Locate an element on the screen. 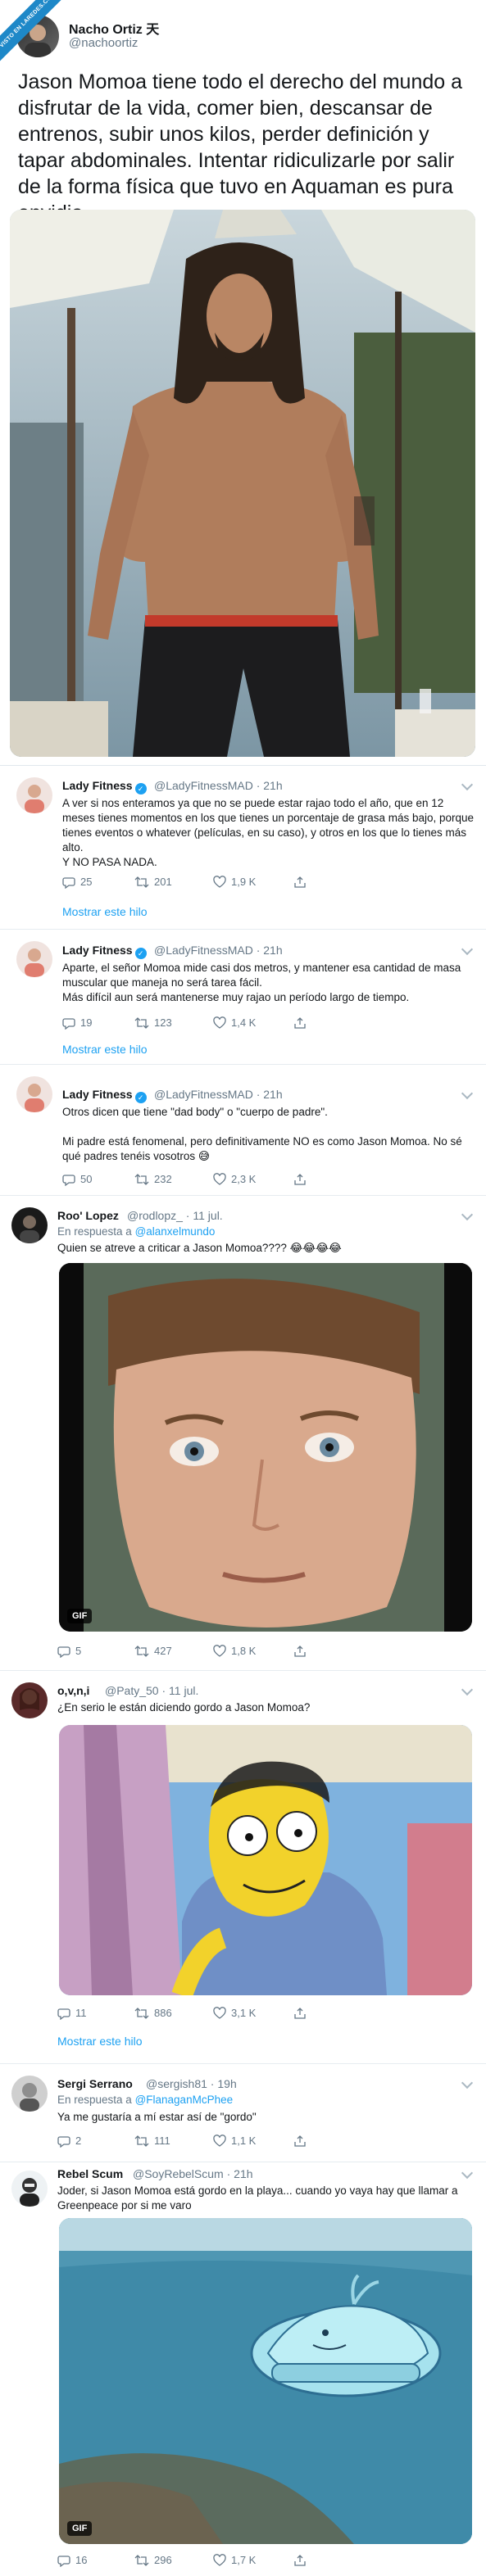 This screenshot has height=2576, width=486. reply-button: 50 is located at coordinates (77, 1179).